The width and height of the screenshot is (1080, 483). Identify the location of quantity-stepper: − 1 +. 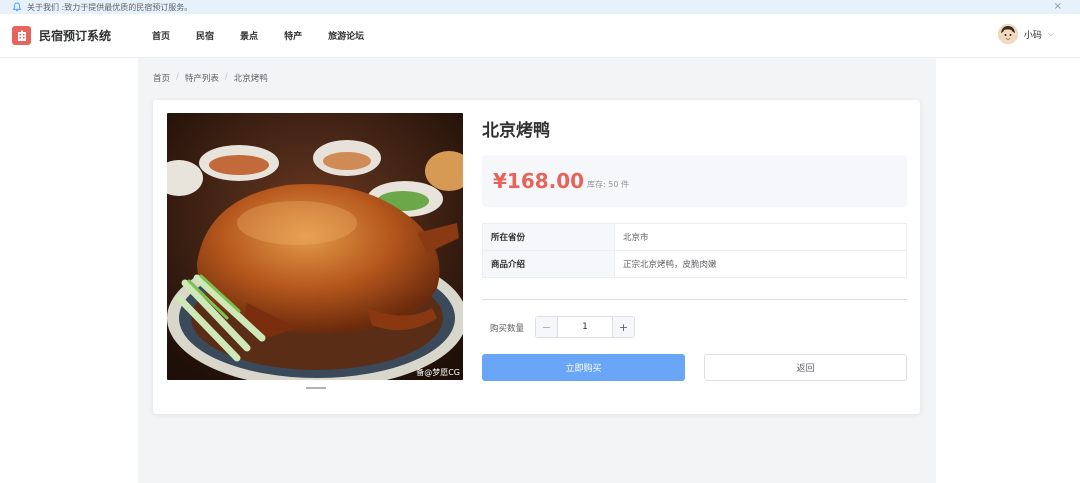
(585, 327).